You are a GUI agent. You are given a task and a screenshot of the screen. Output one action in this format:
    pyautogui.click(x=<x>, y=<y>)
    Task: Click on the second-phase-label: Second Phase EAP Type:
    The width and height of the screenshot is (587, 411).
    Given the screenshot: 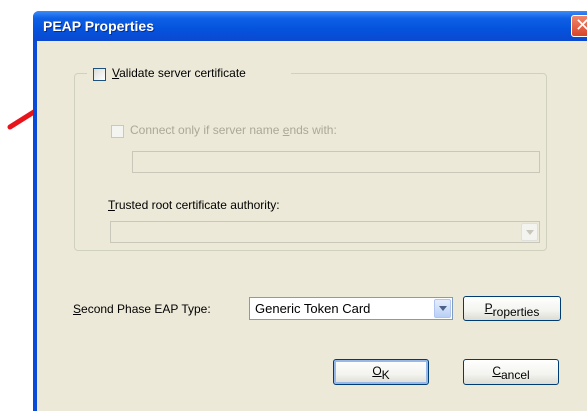 What is the action you would take?
    pyautogui.click(x=142, y=309)
    